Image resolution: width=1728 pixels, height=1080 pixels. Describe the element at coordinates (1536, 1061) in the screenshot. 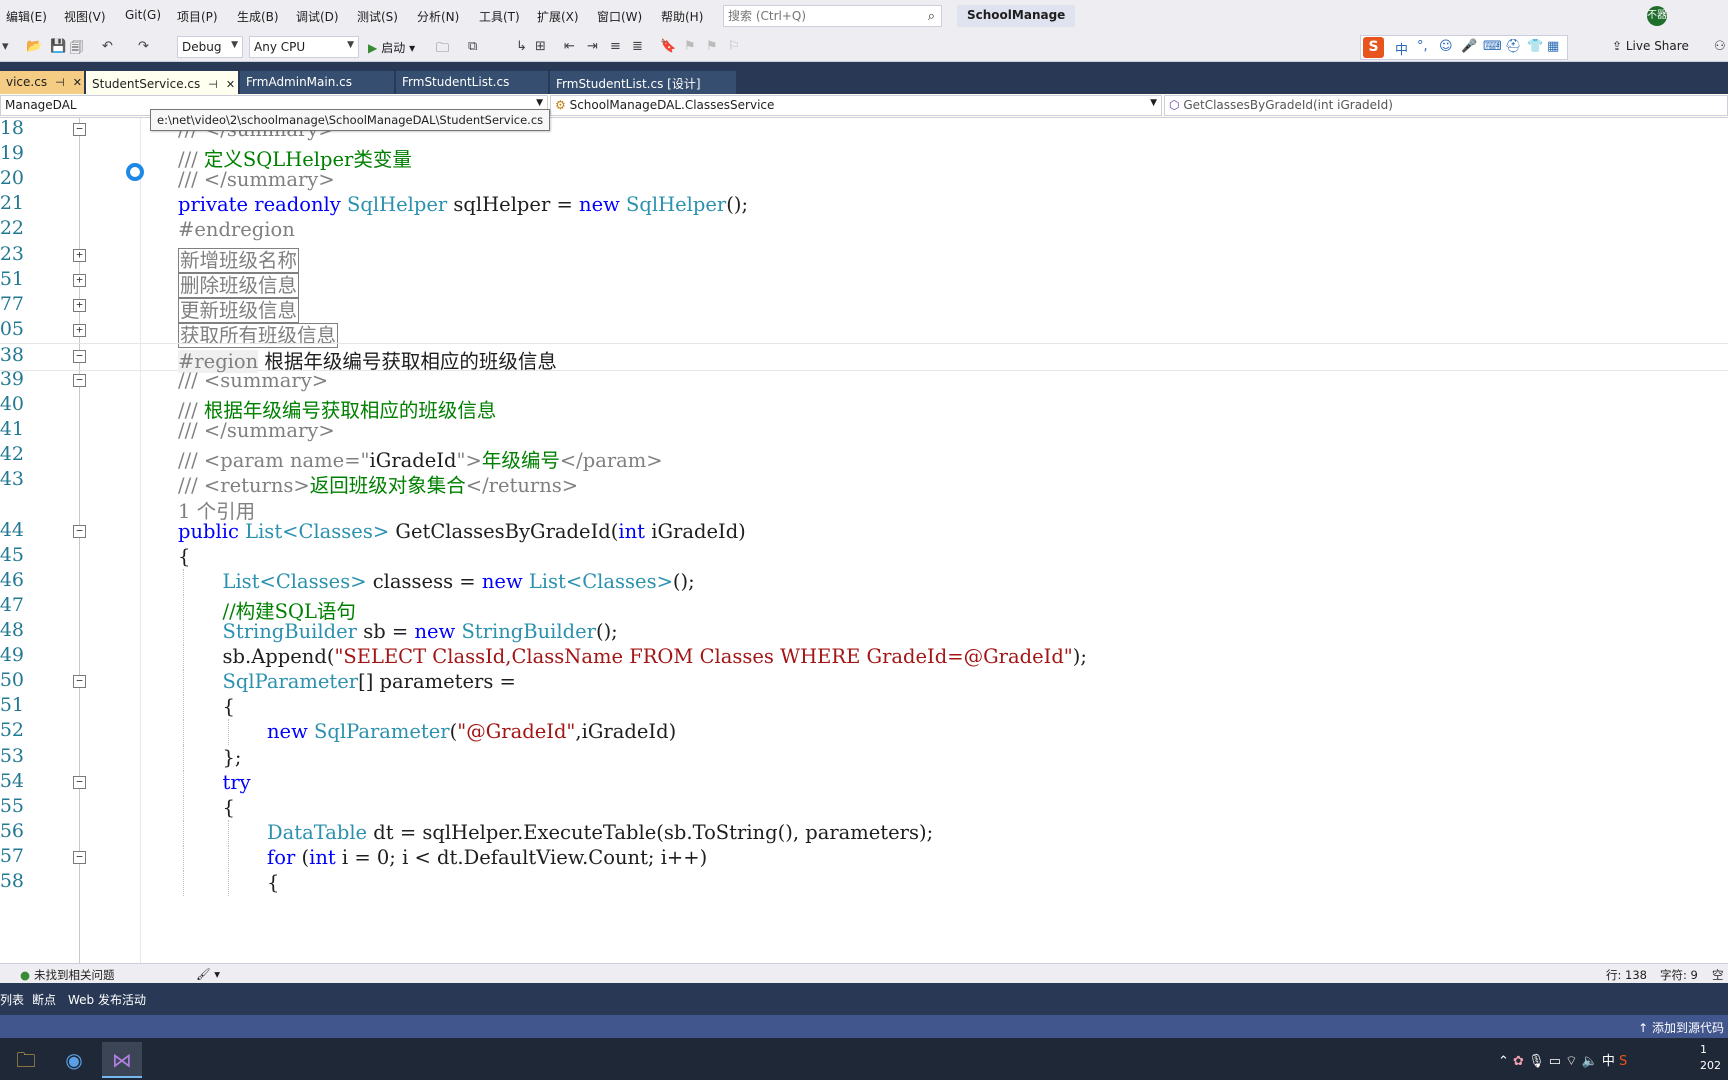

I see `microphone-icon: 🎙` at that location.